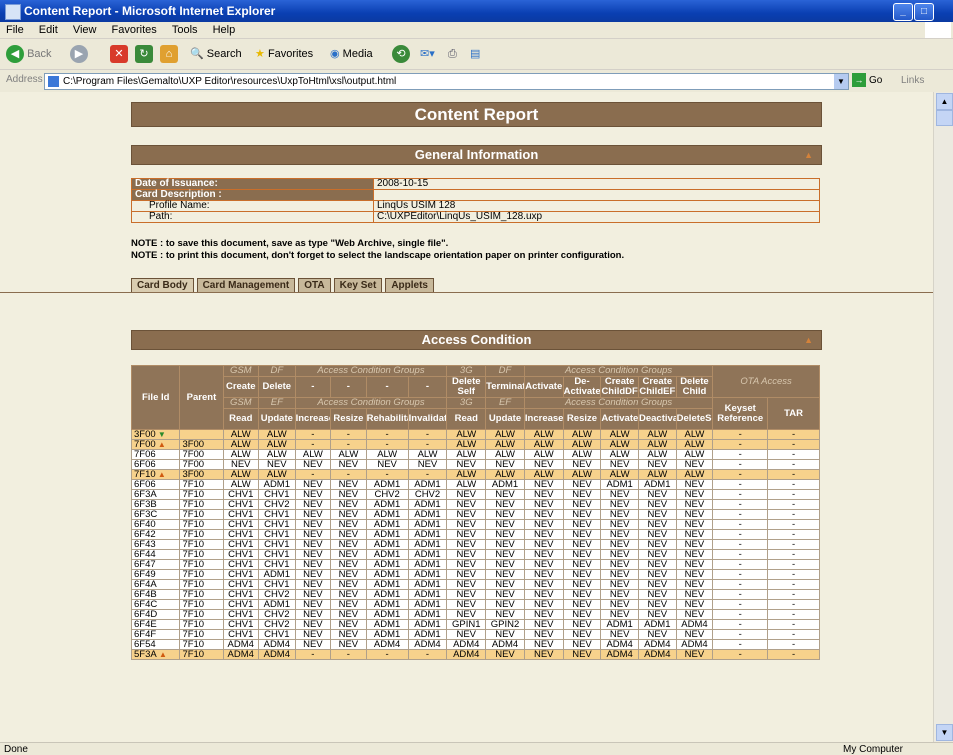 This screenshot has width=953, height=755. I want to click on maximize-button: □, so click(924, 12).